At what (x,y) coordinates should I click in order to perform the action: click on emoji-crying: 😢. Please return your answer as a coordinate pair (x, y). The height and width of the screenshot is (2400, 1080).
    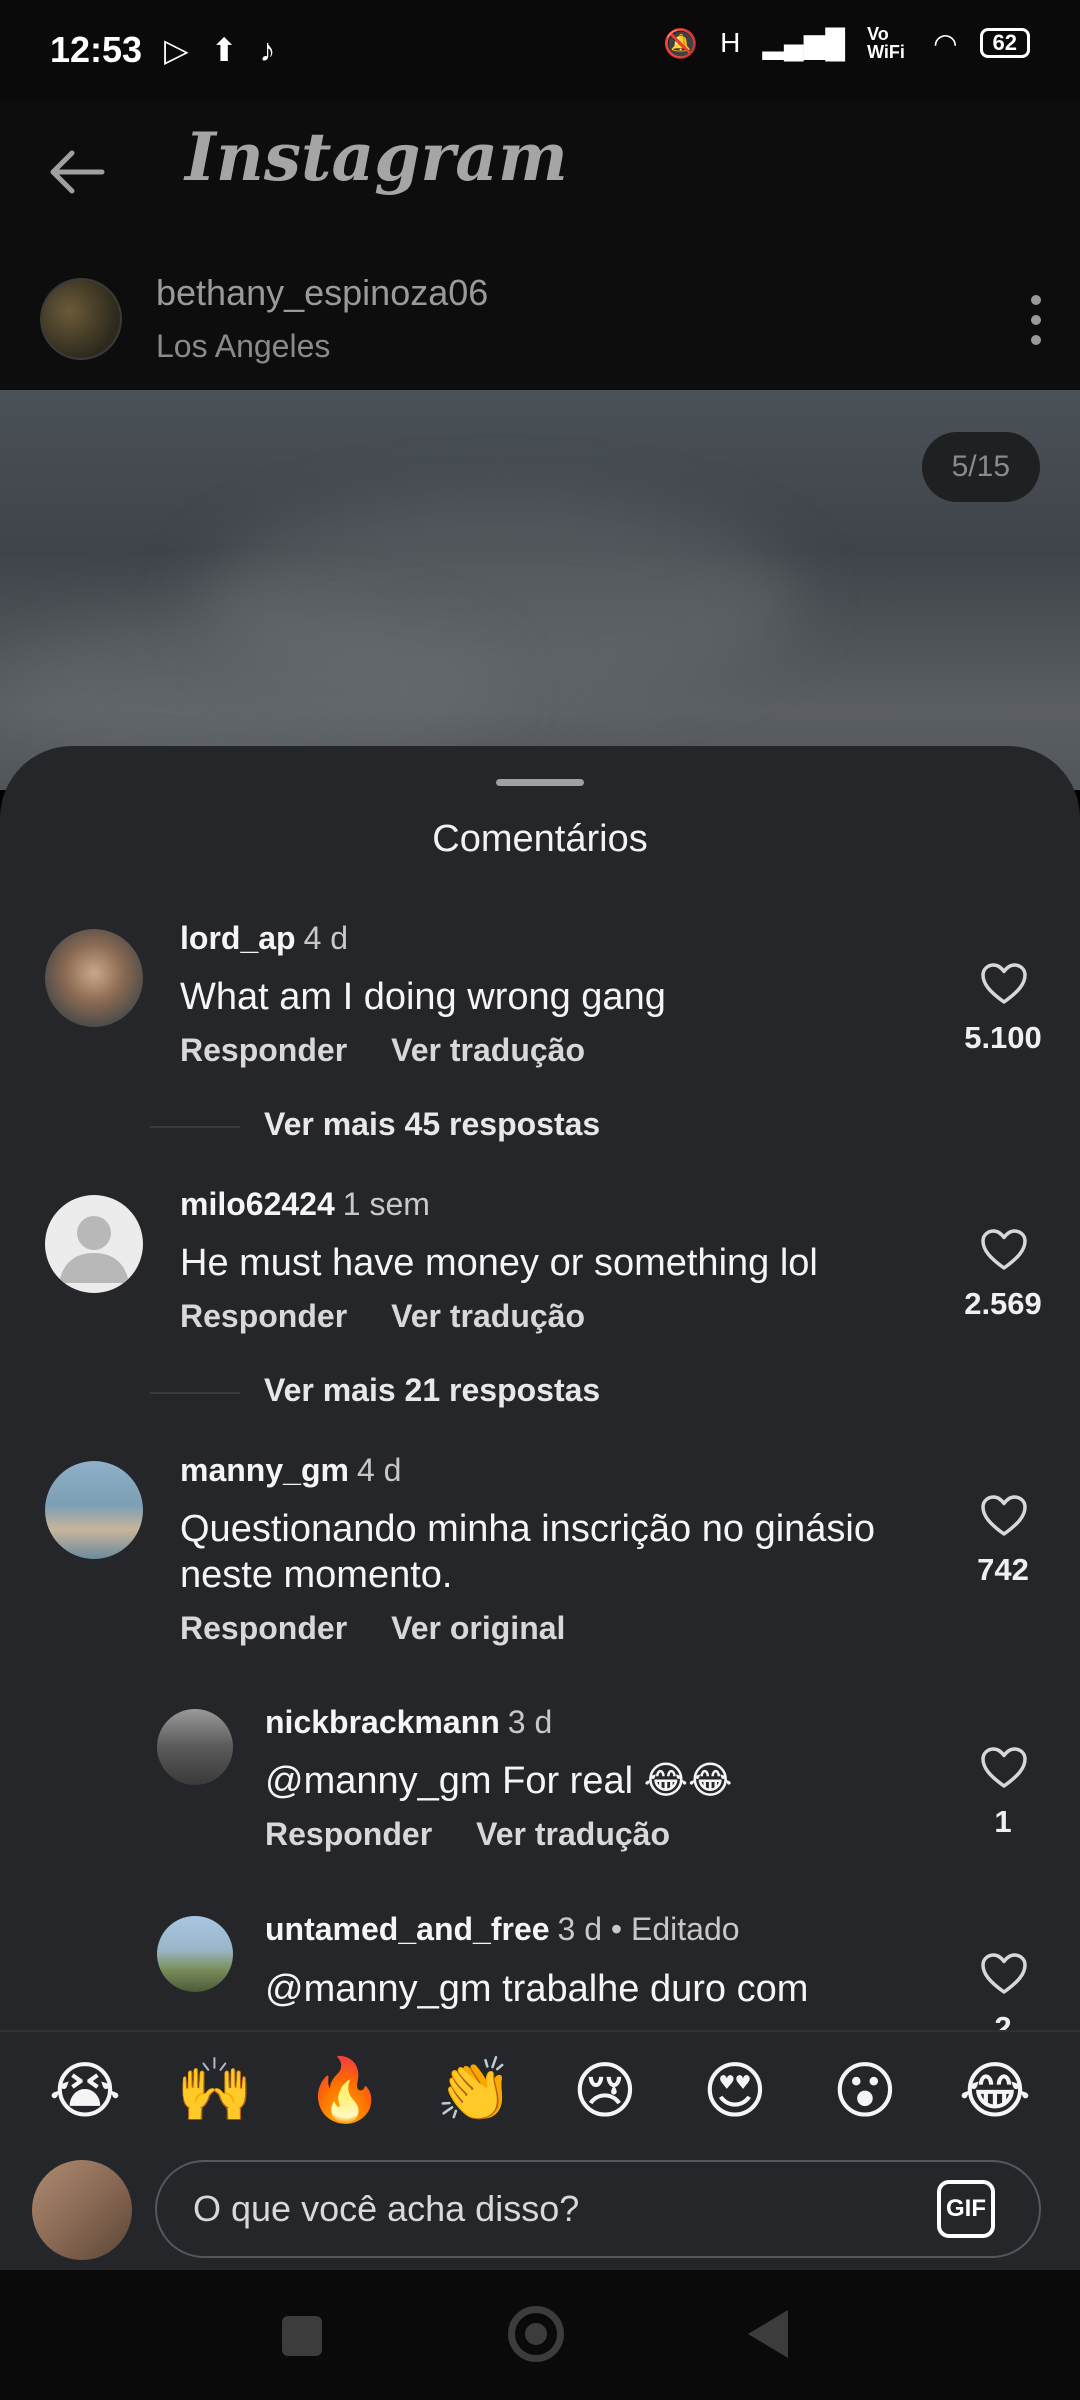
    Looking at the image, I should click on (605, 2090).